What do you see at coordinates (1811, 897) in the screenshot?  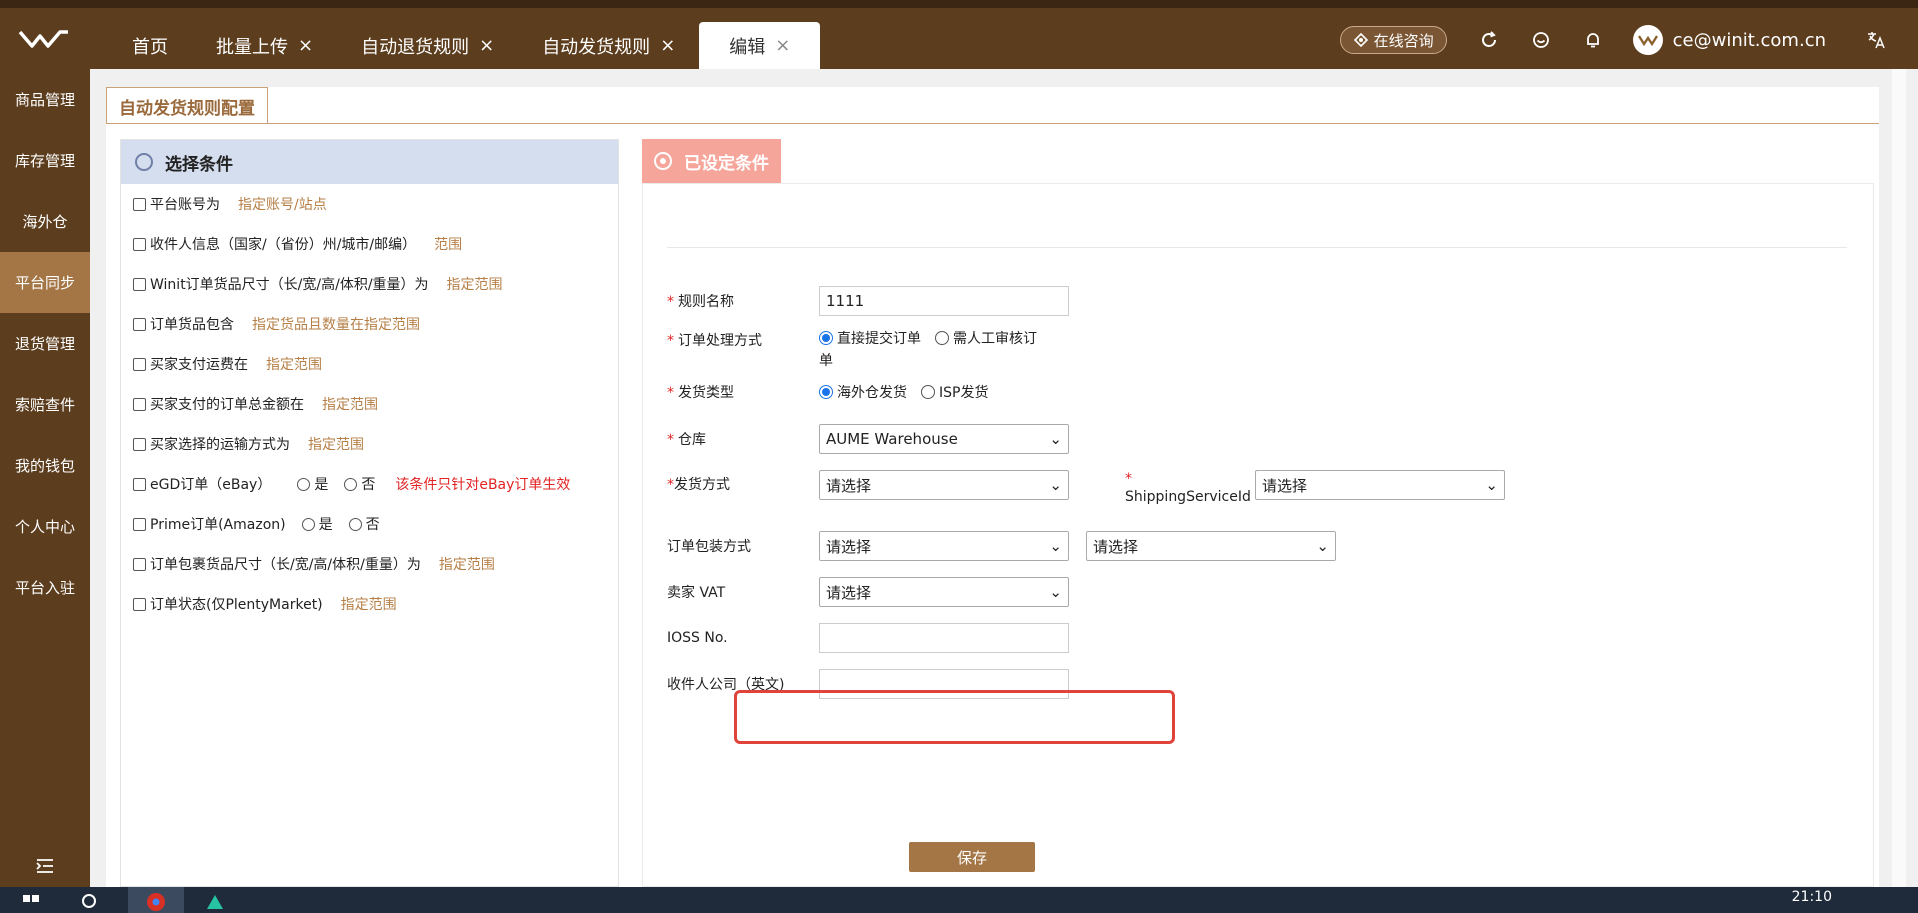 I see `clock: 21:10` at bounding box center [1811, 897].